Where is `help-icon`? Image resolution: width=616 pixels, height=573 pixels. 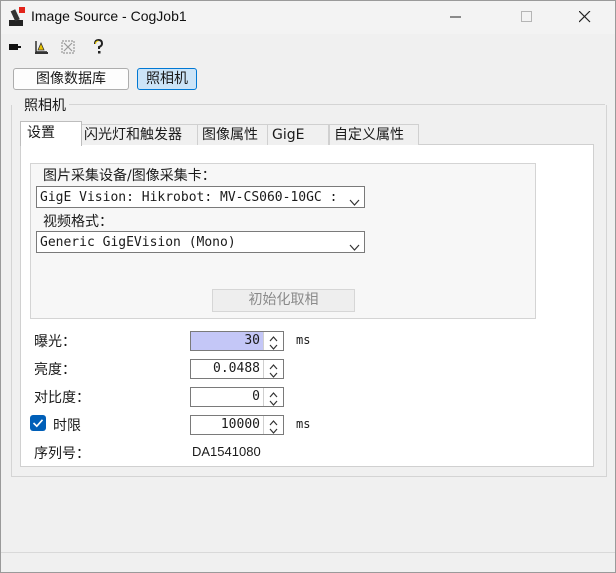 help-icon is located at coordinates (98, 47).